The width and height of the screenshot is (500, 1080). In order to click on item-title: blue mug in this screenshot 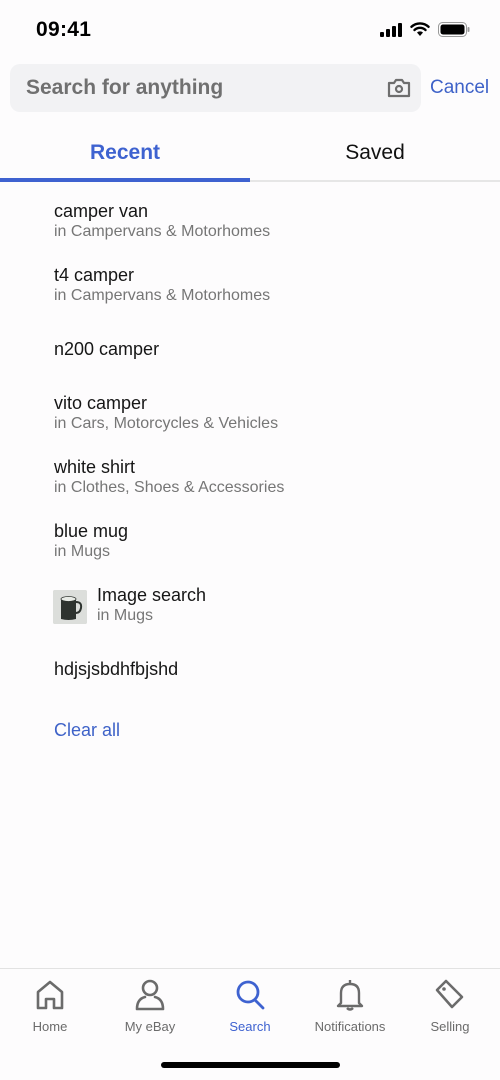, I will do `click(91, 531)`.